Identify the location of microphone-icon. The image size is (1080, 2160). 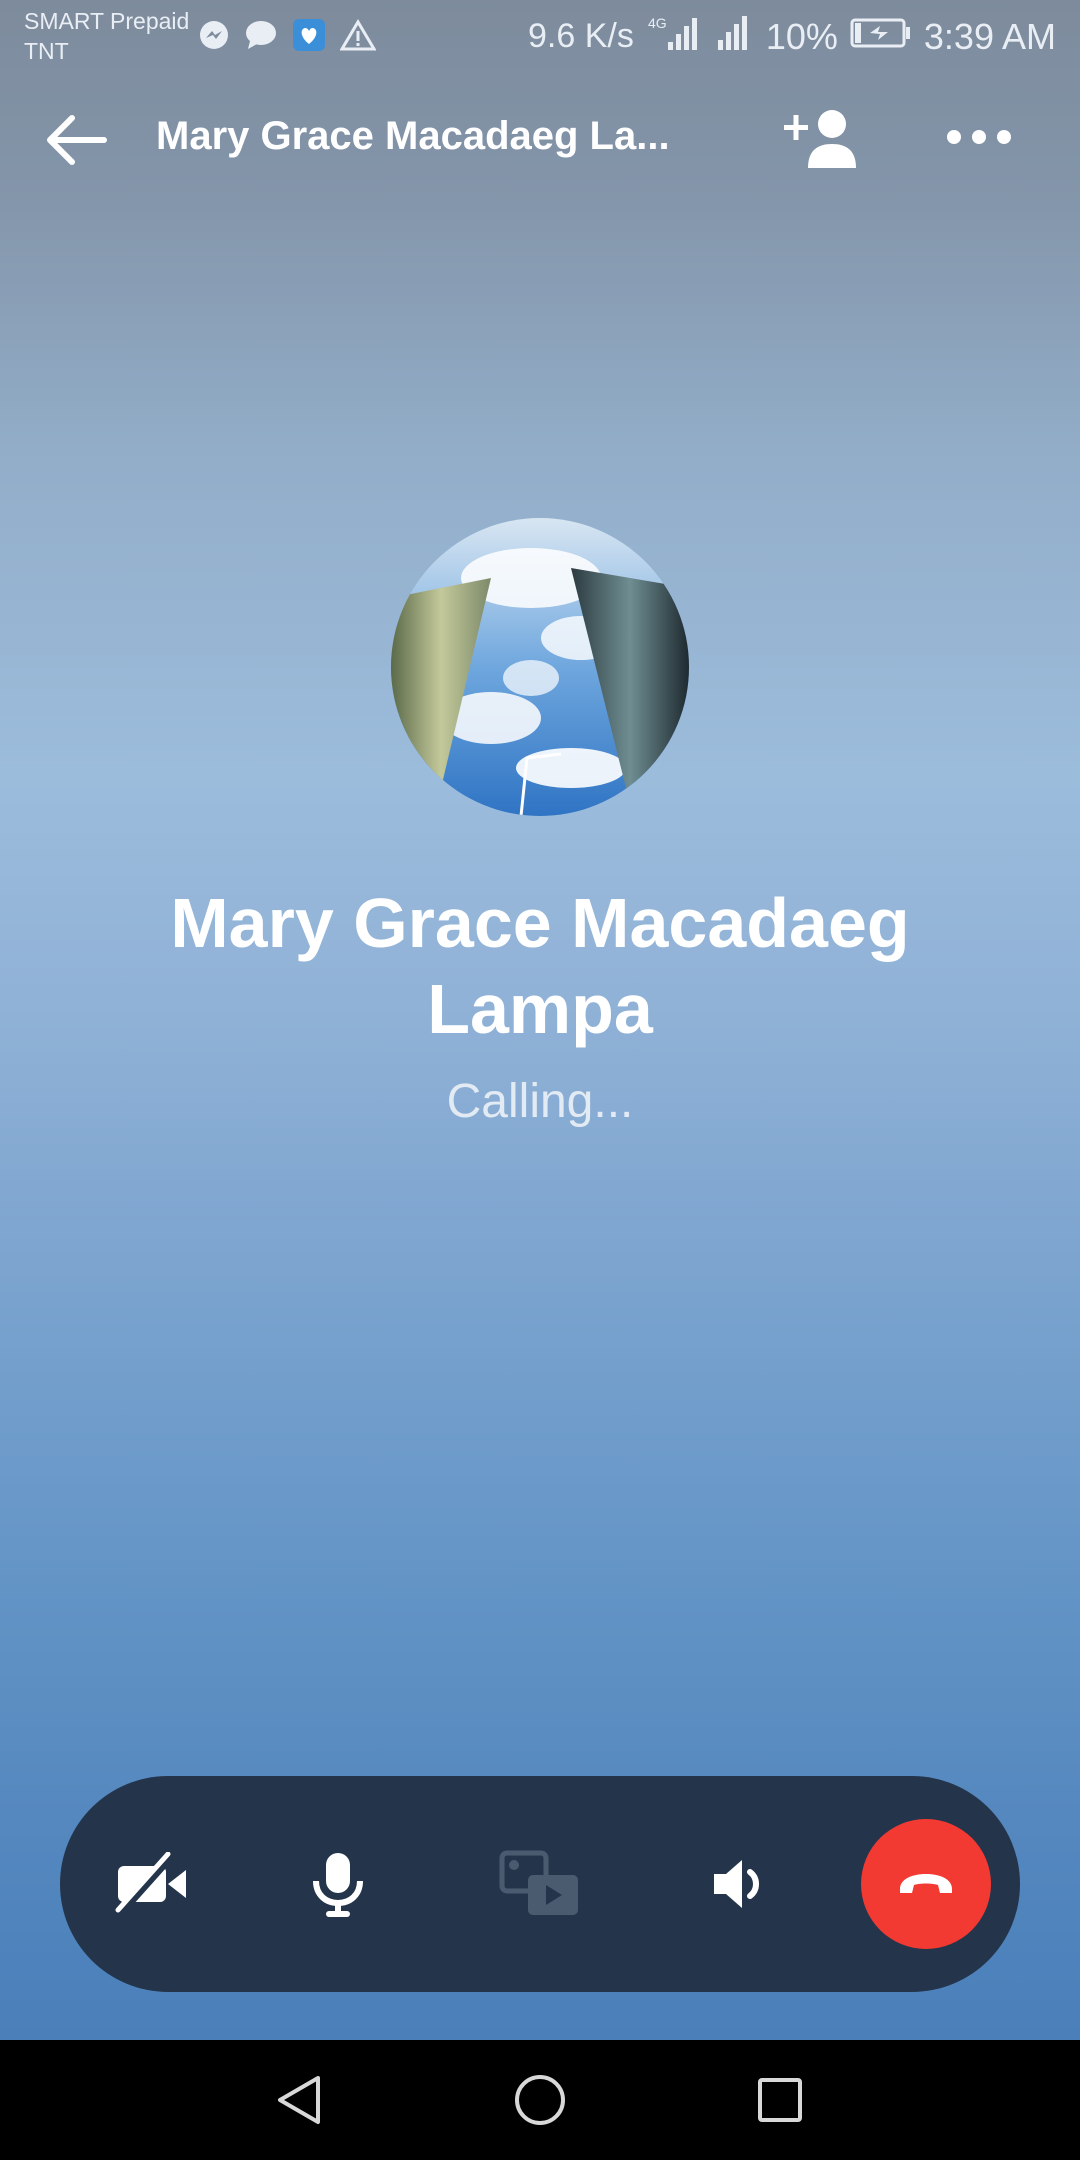
(338, 1885).